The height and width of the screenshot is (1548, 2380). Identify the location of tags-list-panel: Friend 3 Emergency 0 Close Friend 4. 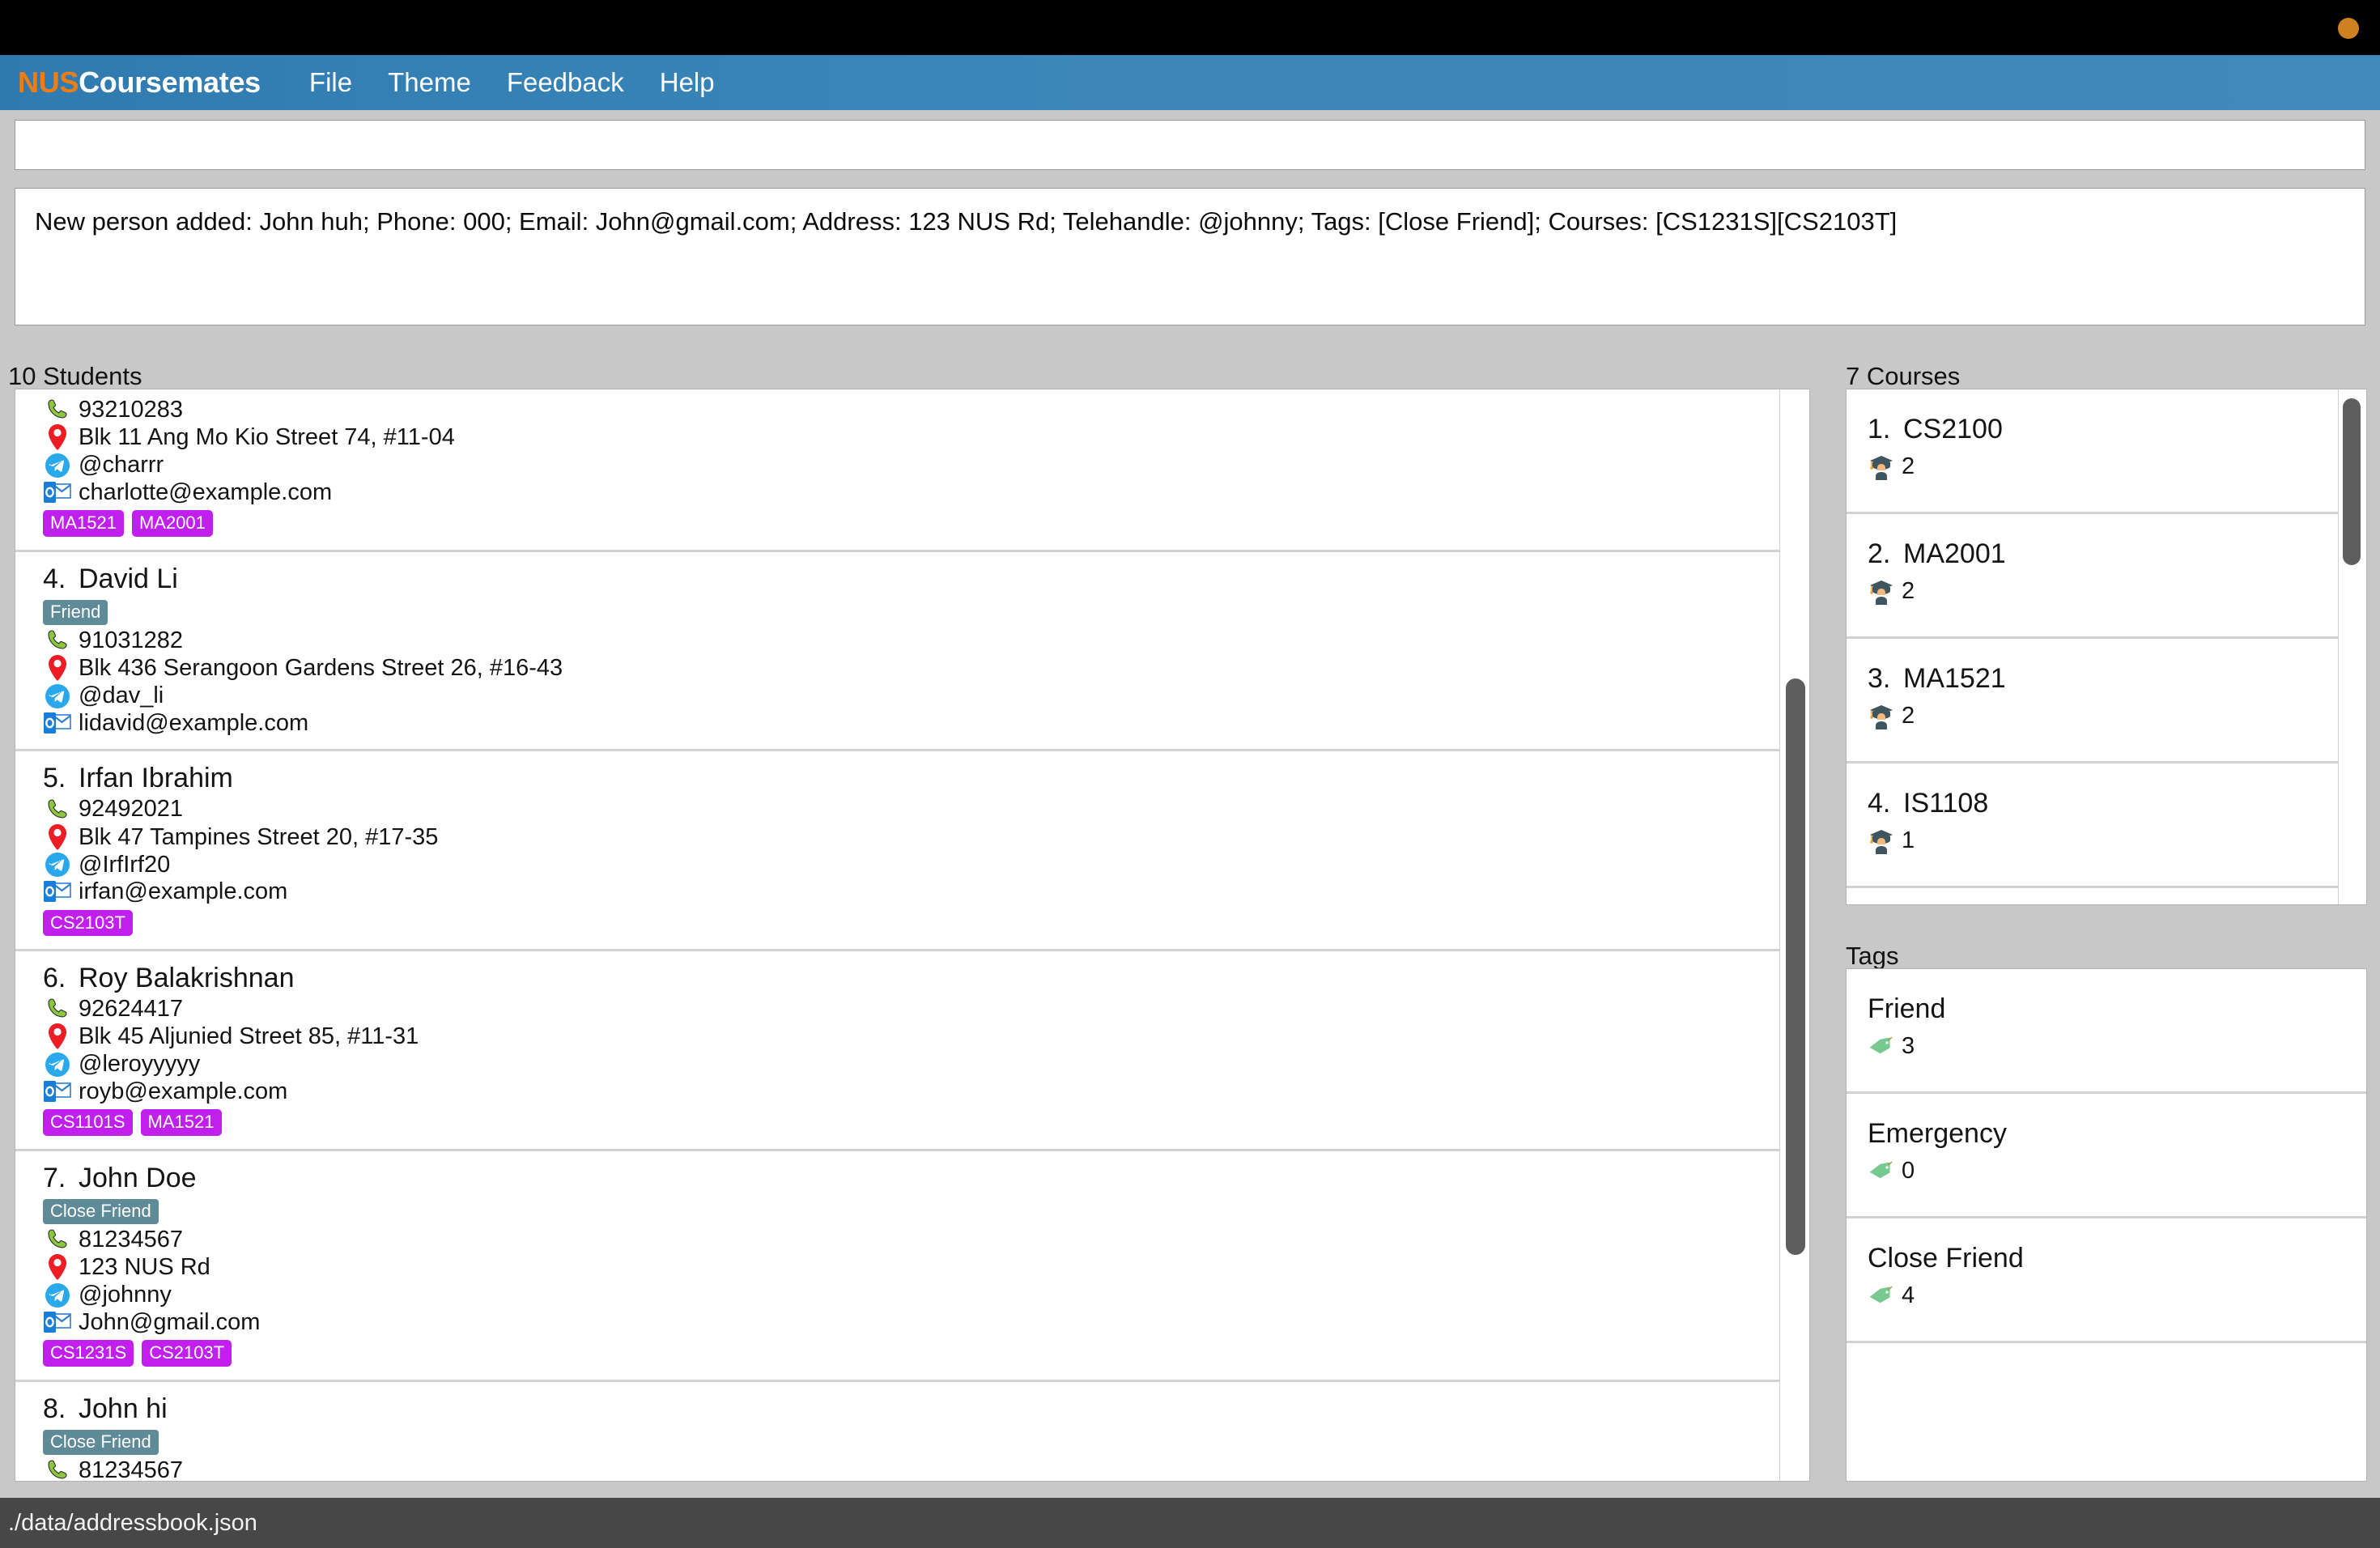
(2107, 1225).